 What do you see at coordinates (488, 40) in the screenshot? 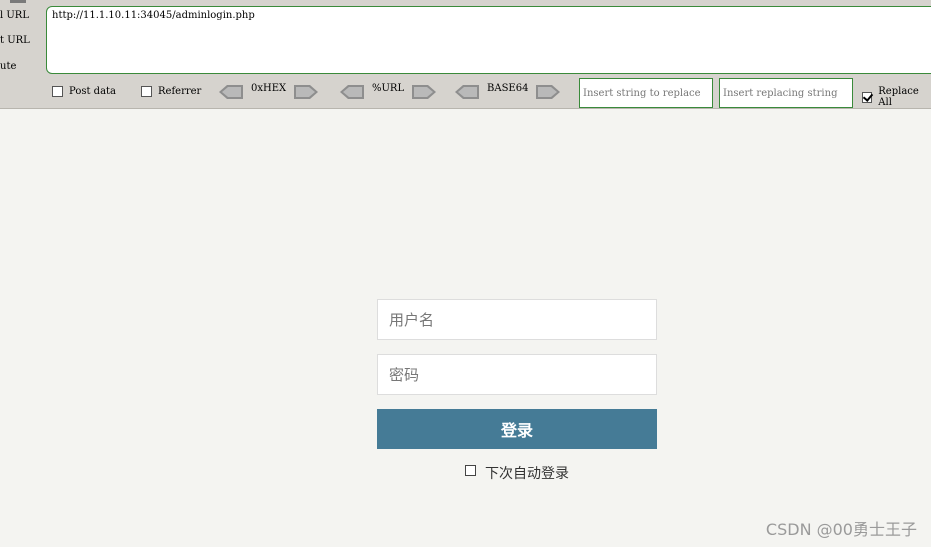
I see `url-textarea: http://11.1.10.11:34045/adminlogin.php` at bounding box center [488, 40].